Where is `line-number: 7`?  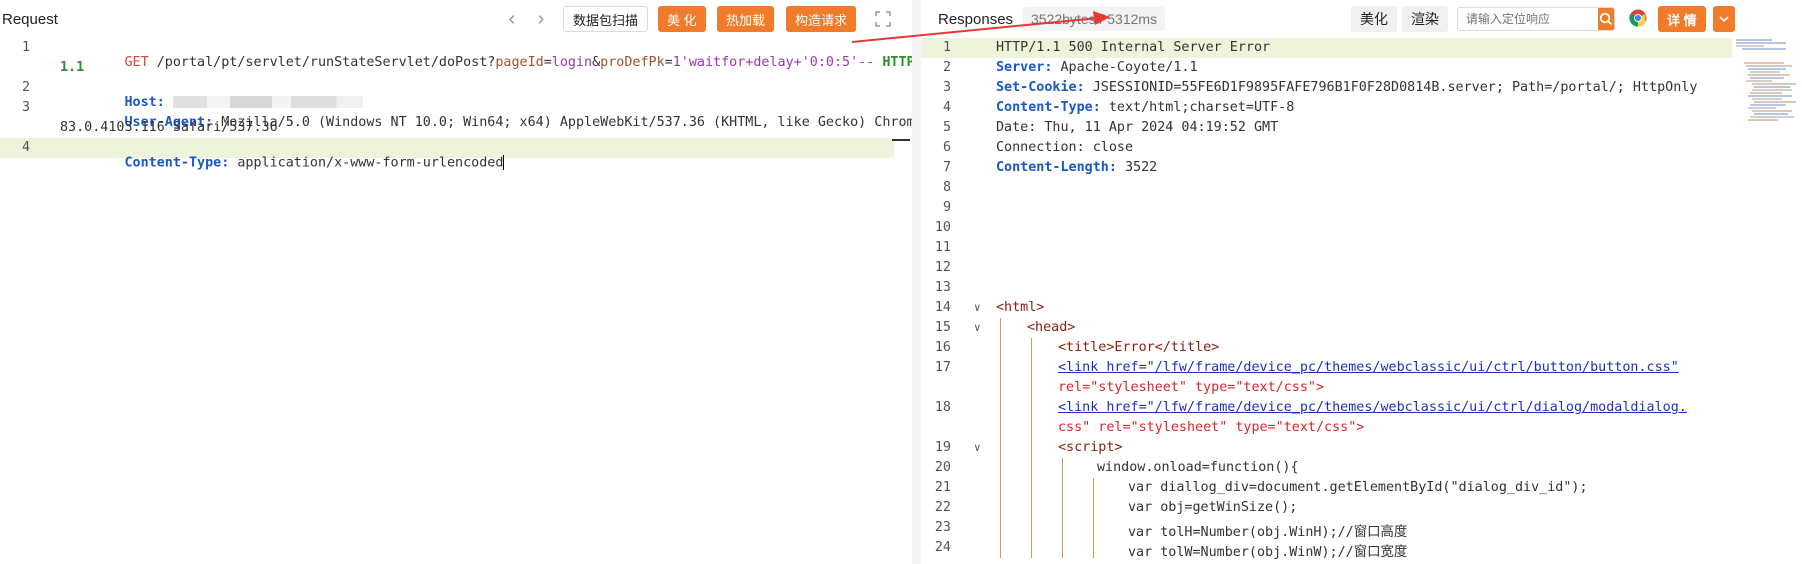 line-number: 7 is located at coordinates (946, 167).